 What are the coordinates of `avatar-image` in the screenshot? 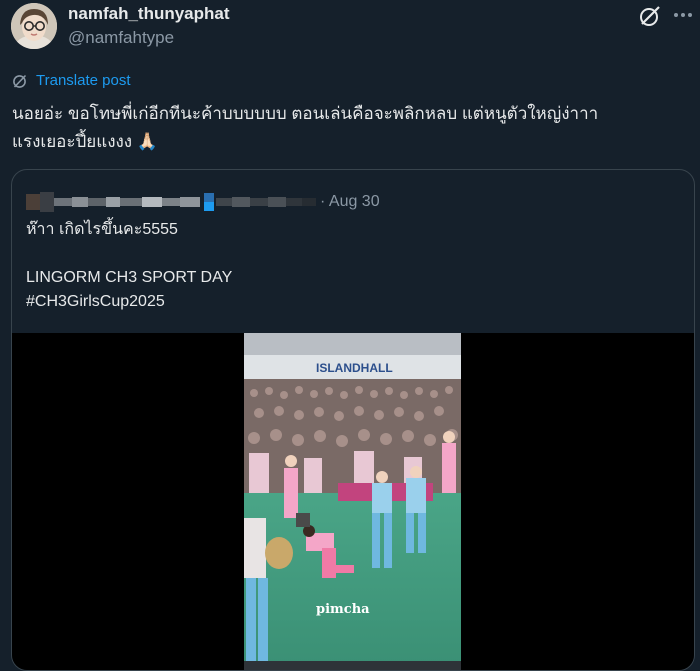 It's located at (34, 26).